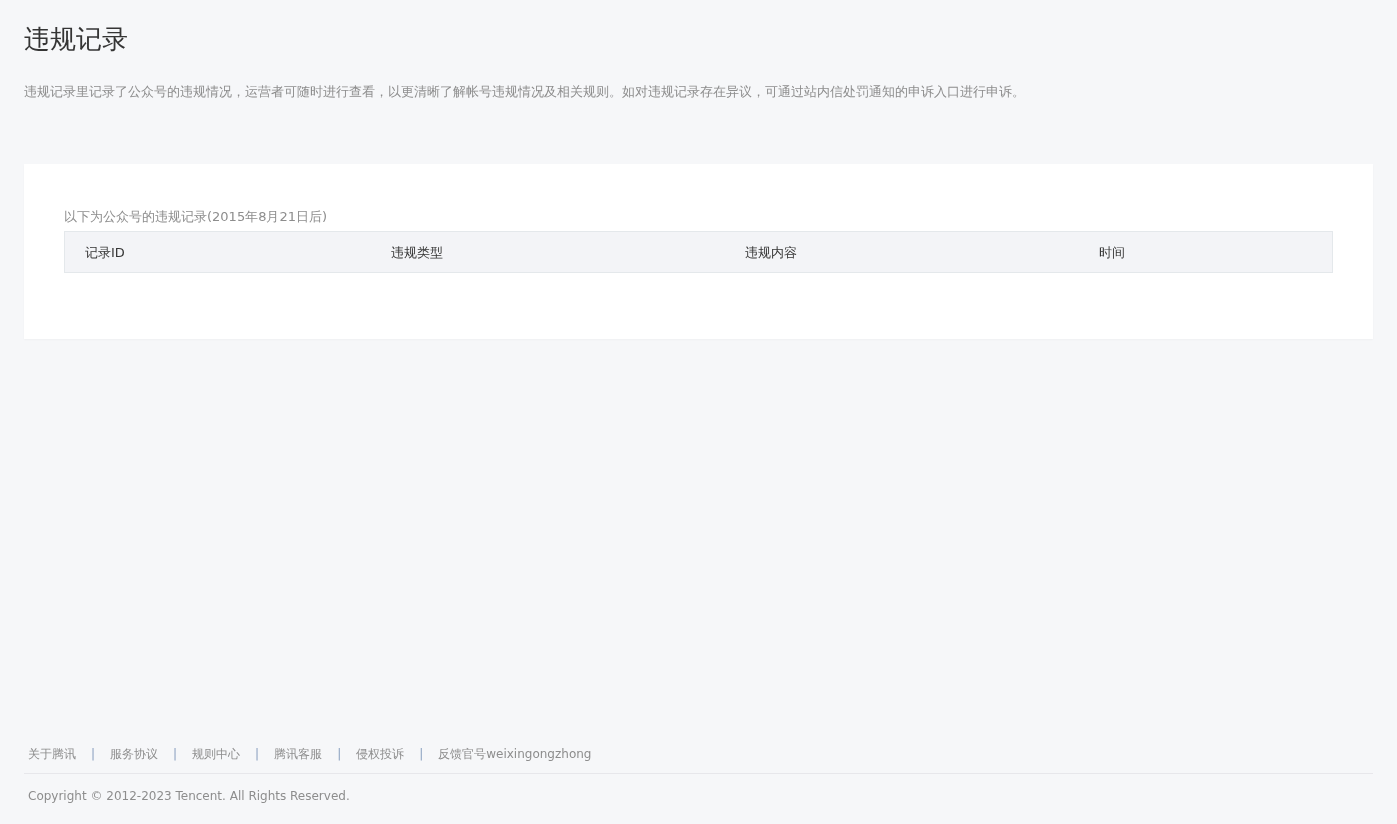  I want to click on page-title: 违规记录, so click(76, 39).